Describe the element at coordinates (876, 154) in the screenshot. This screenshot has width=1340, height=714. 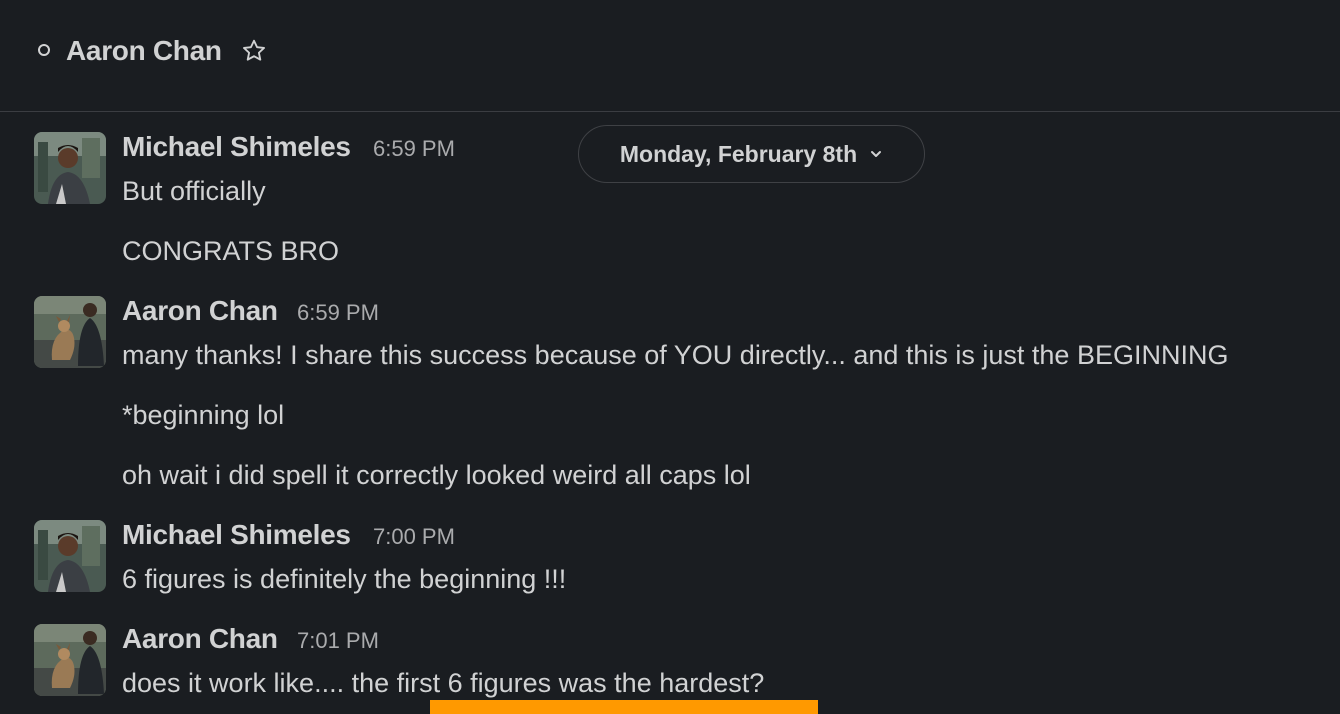
I see `chevron-down-icon` at that location.